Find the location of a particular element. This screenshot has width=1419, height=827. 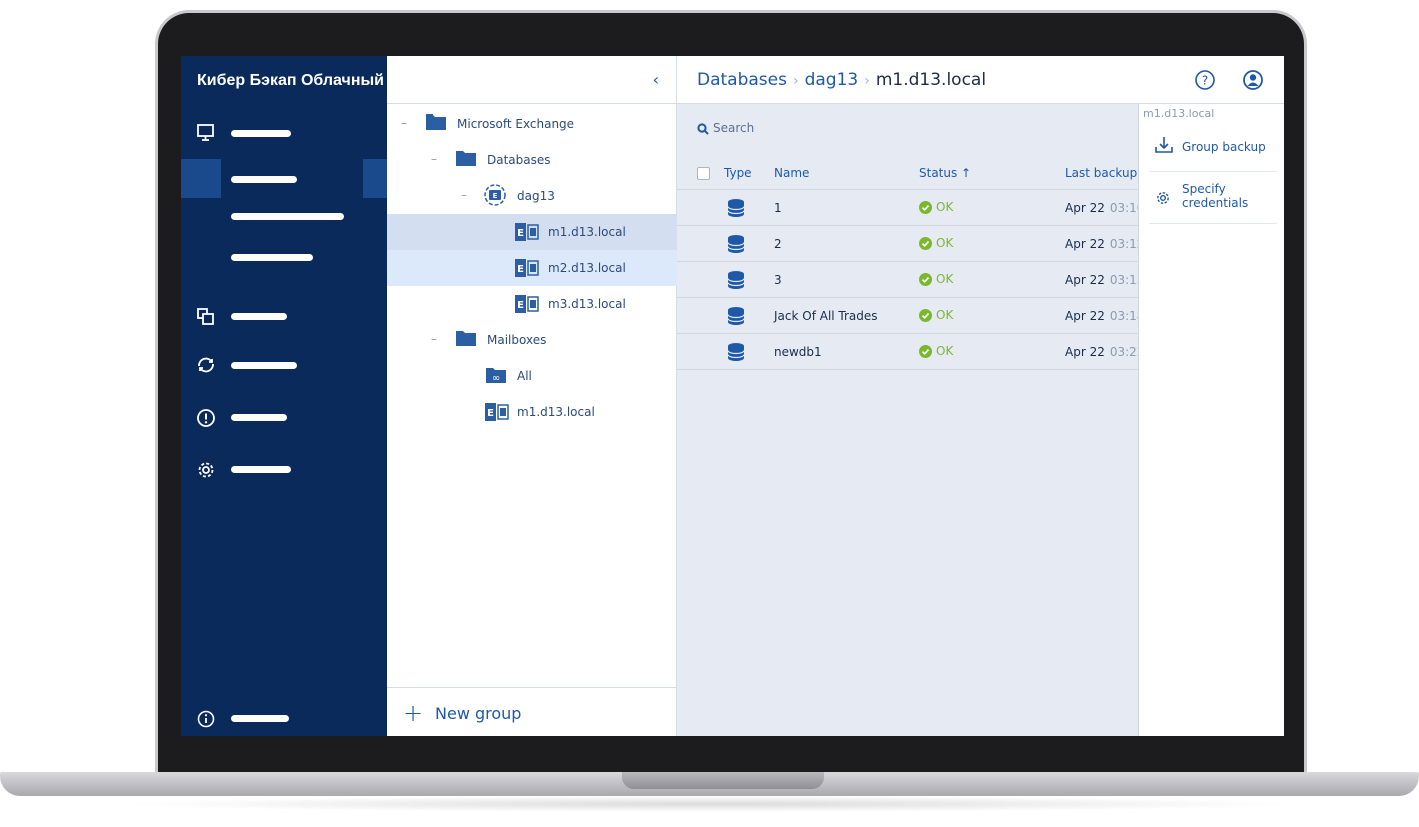

actions-panel-title: m1.d13.local is located at coordinates (1179, 113).